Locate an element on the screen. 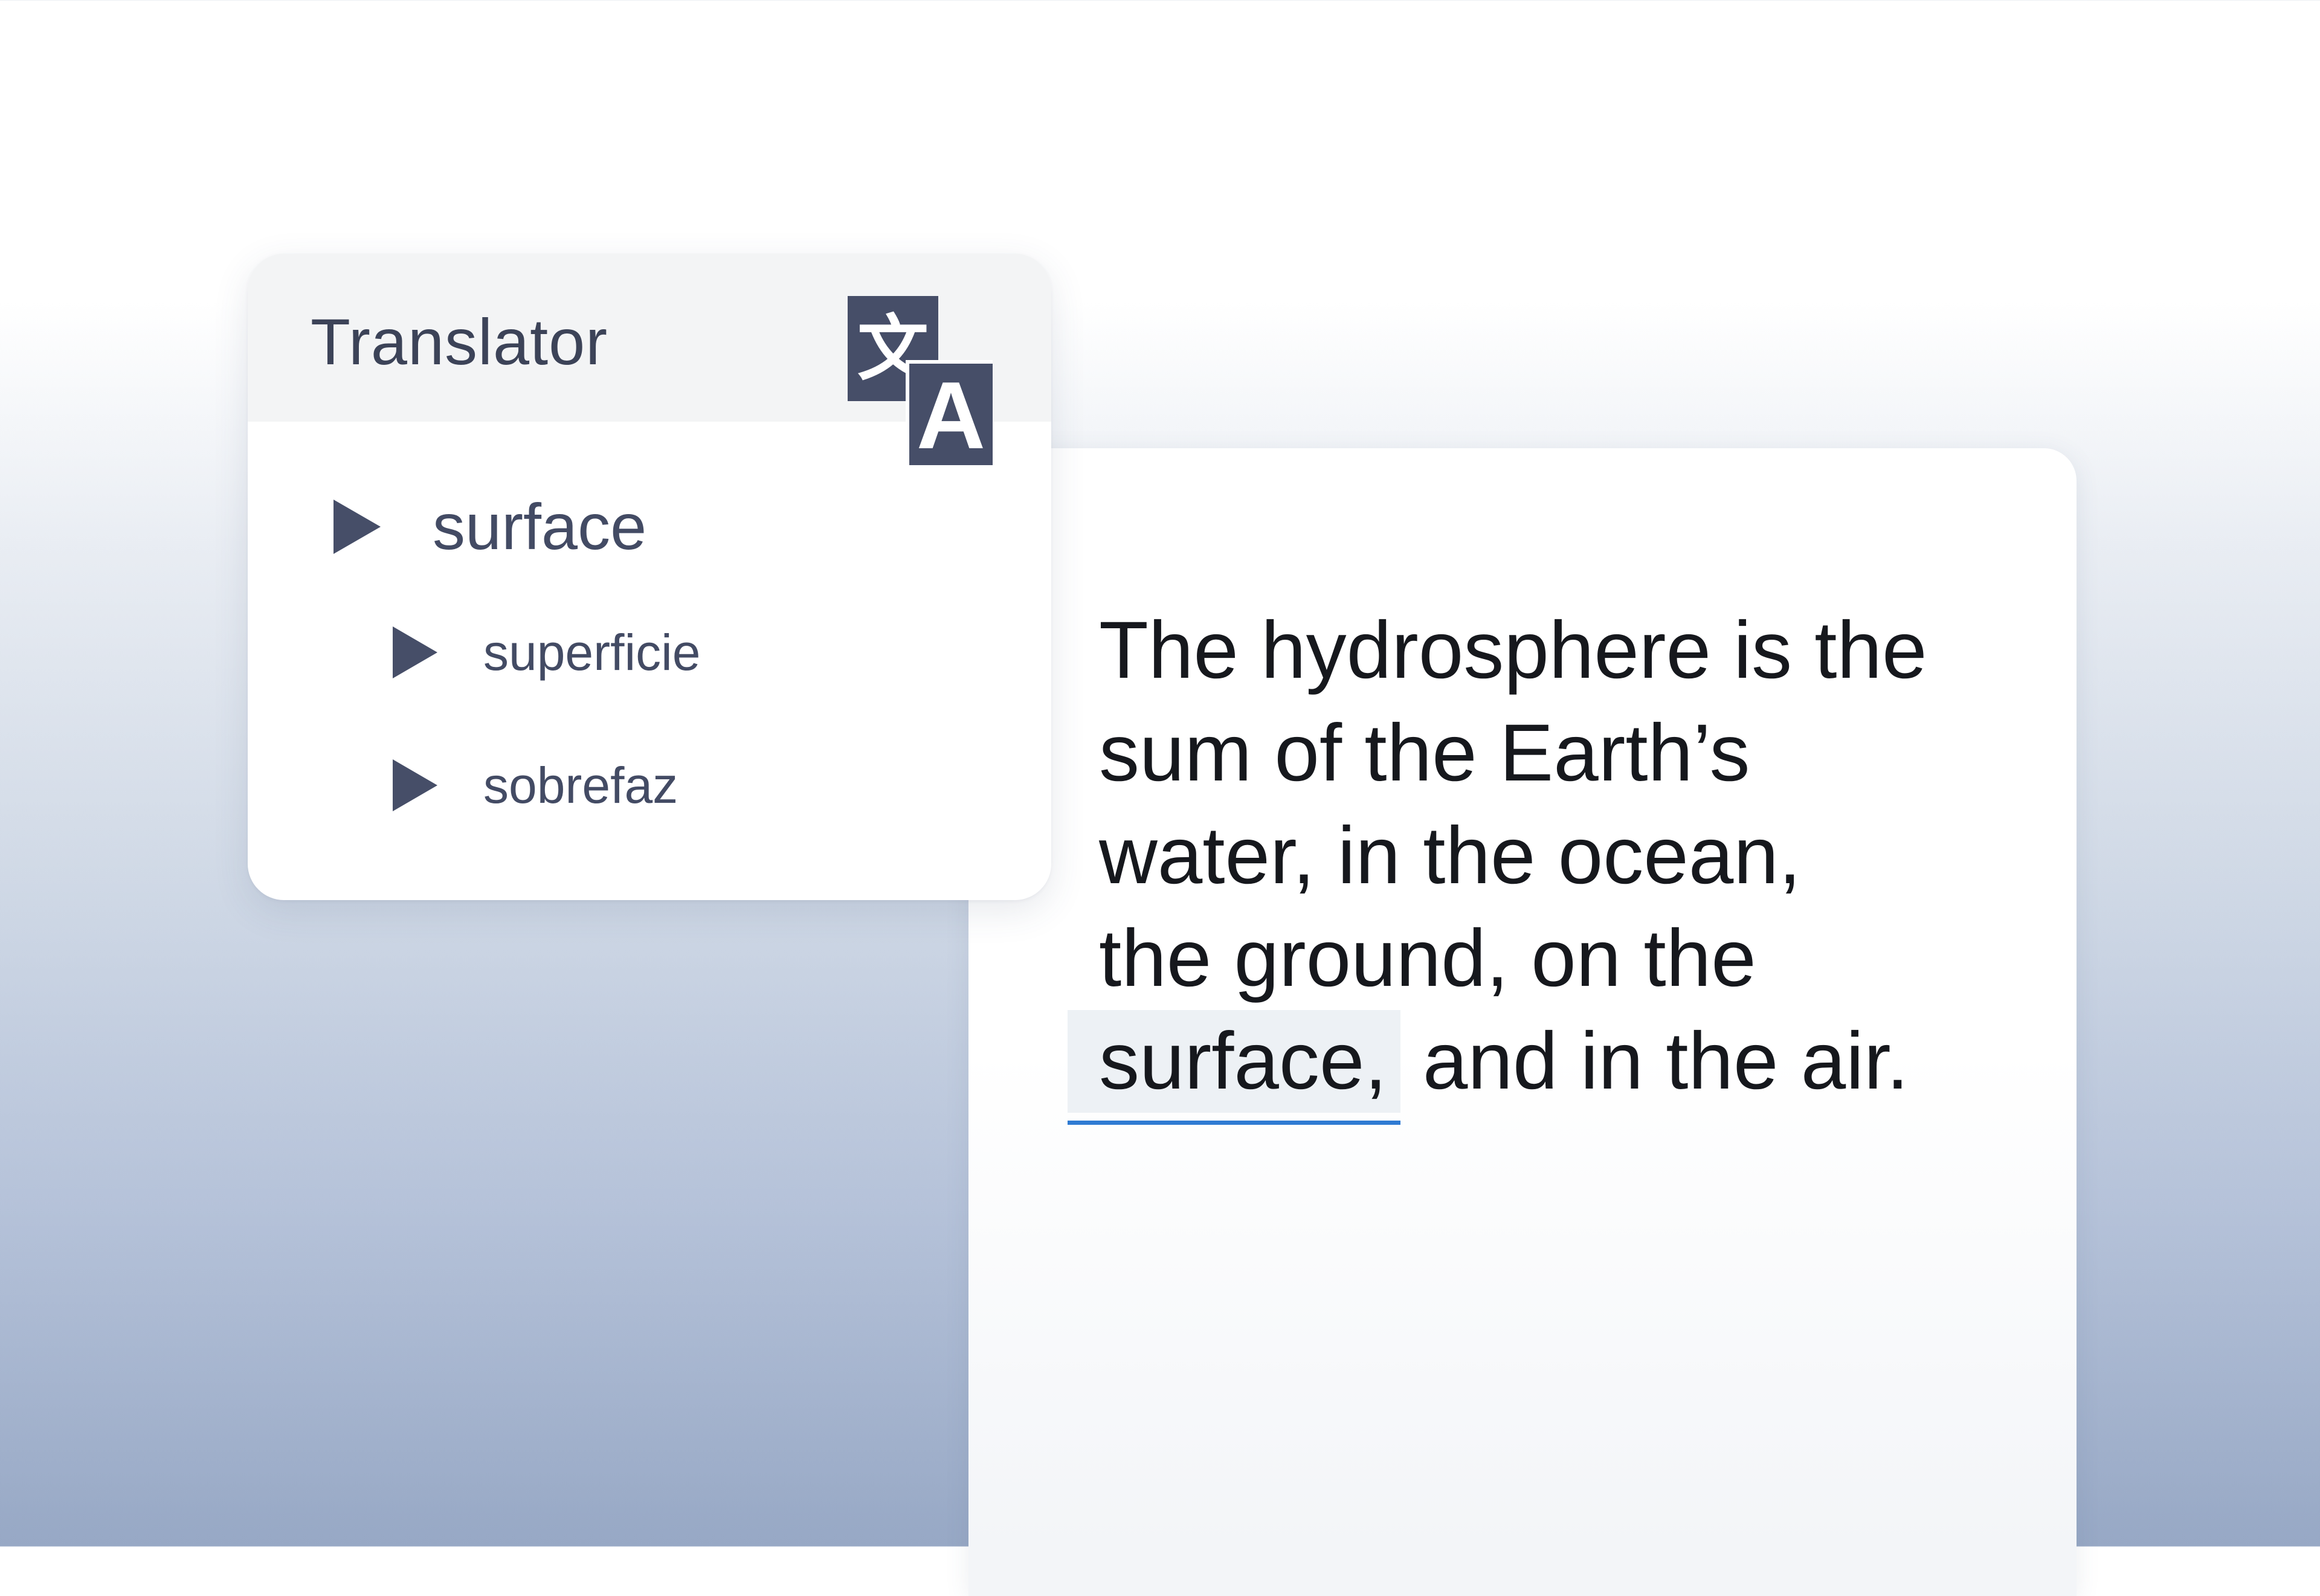 This screenshot has height=1596, width=2320. document-line: the ground, on the is located at coordinates (1427, 958).